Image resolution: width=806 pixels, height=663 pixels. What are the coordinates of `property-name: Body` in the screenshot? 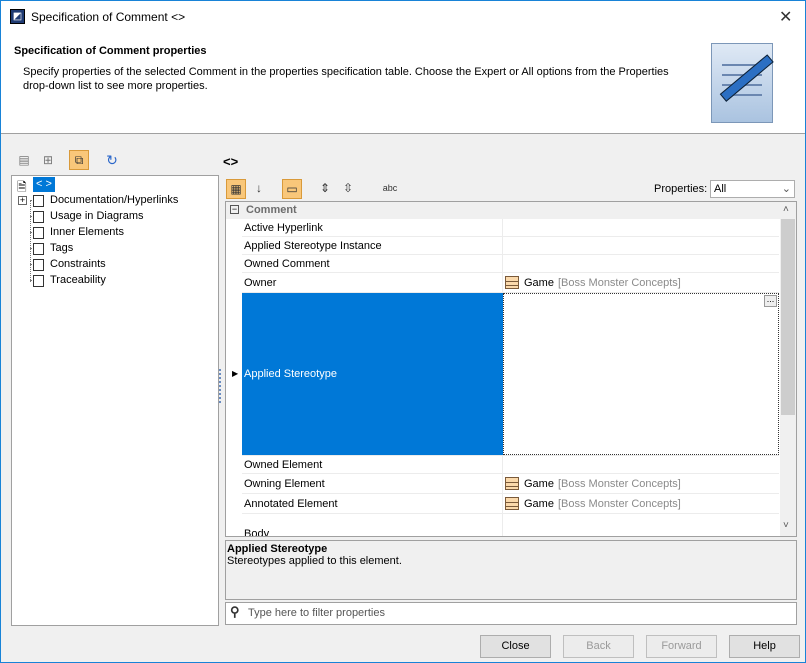 It's located at (257, 532).